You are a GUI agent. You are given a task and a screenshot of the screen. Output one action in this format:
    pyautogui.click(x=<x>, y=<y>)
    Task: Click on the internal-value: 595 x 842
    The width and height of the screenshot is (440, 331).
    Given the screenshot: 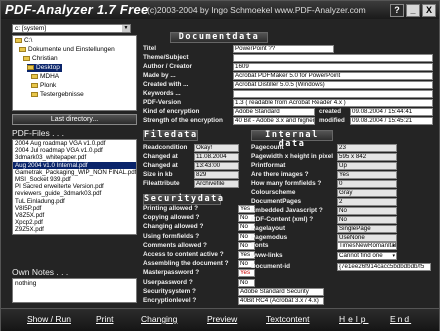 What is the action you would take?
    pyautogui.click(x=367, y=157)
    